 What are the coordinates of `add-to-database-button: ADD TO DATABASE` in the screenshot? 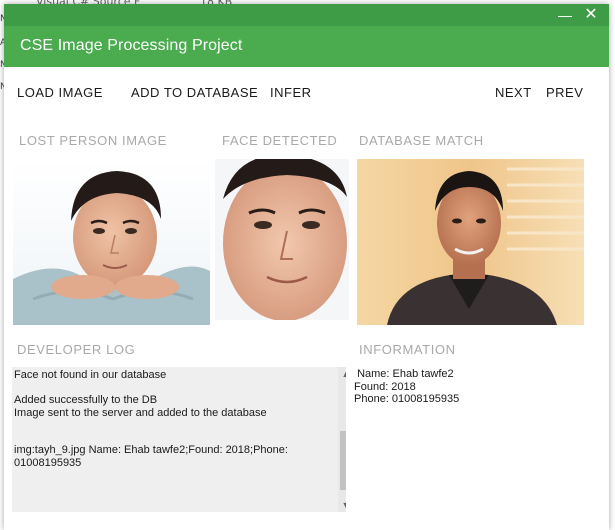 It's located at (194, 92).